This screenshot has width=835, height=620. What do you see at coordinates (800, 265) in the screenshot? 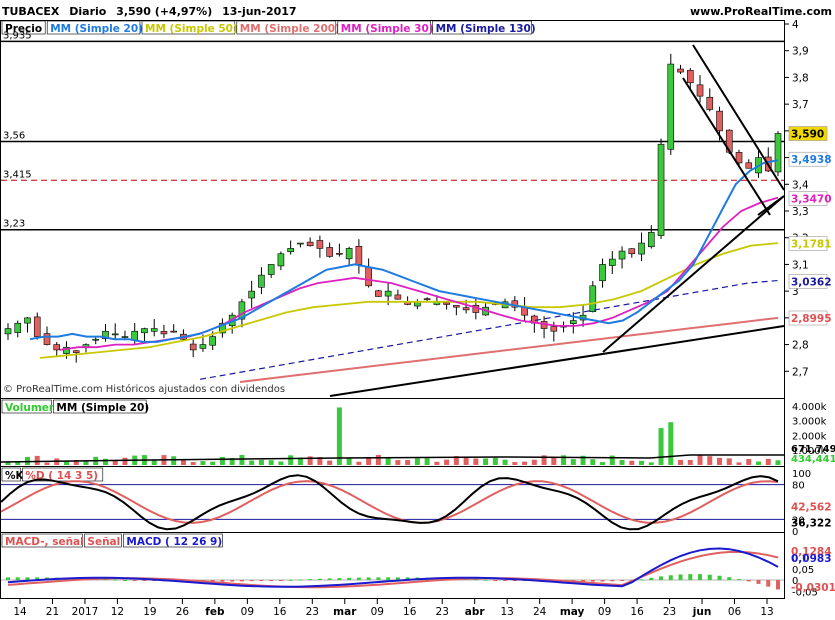
I see `price-tick-label: 3,1` at bounding box center [800, 265].